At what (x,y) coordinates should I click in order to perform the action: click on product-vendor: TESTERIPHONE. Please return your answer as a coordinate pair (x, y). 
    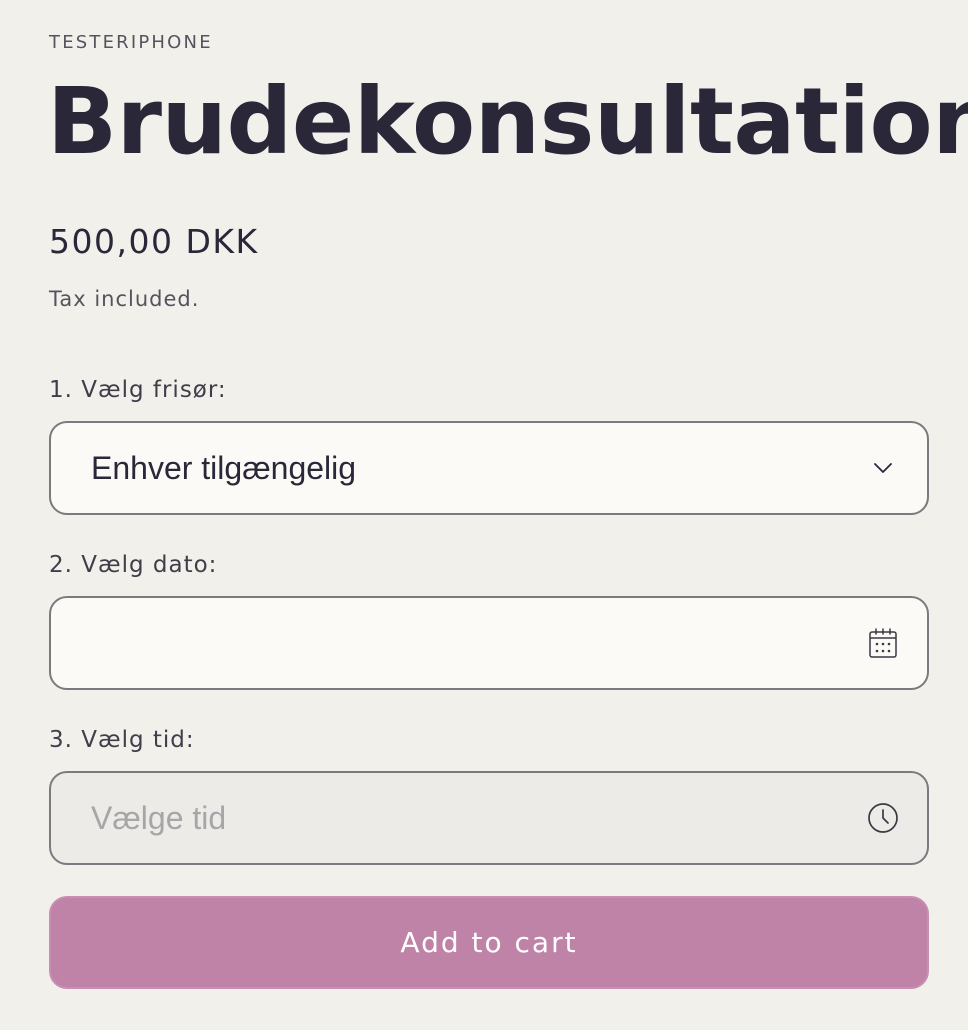
    Looking at the image, I should click on (131, 42).